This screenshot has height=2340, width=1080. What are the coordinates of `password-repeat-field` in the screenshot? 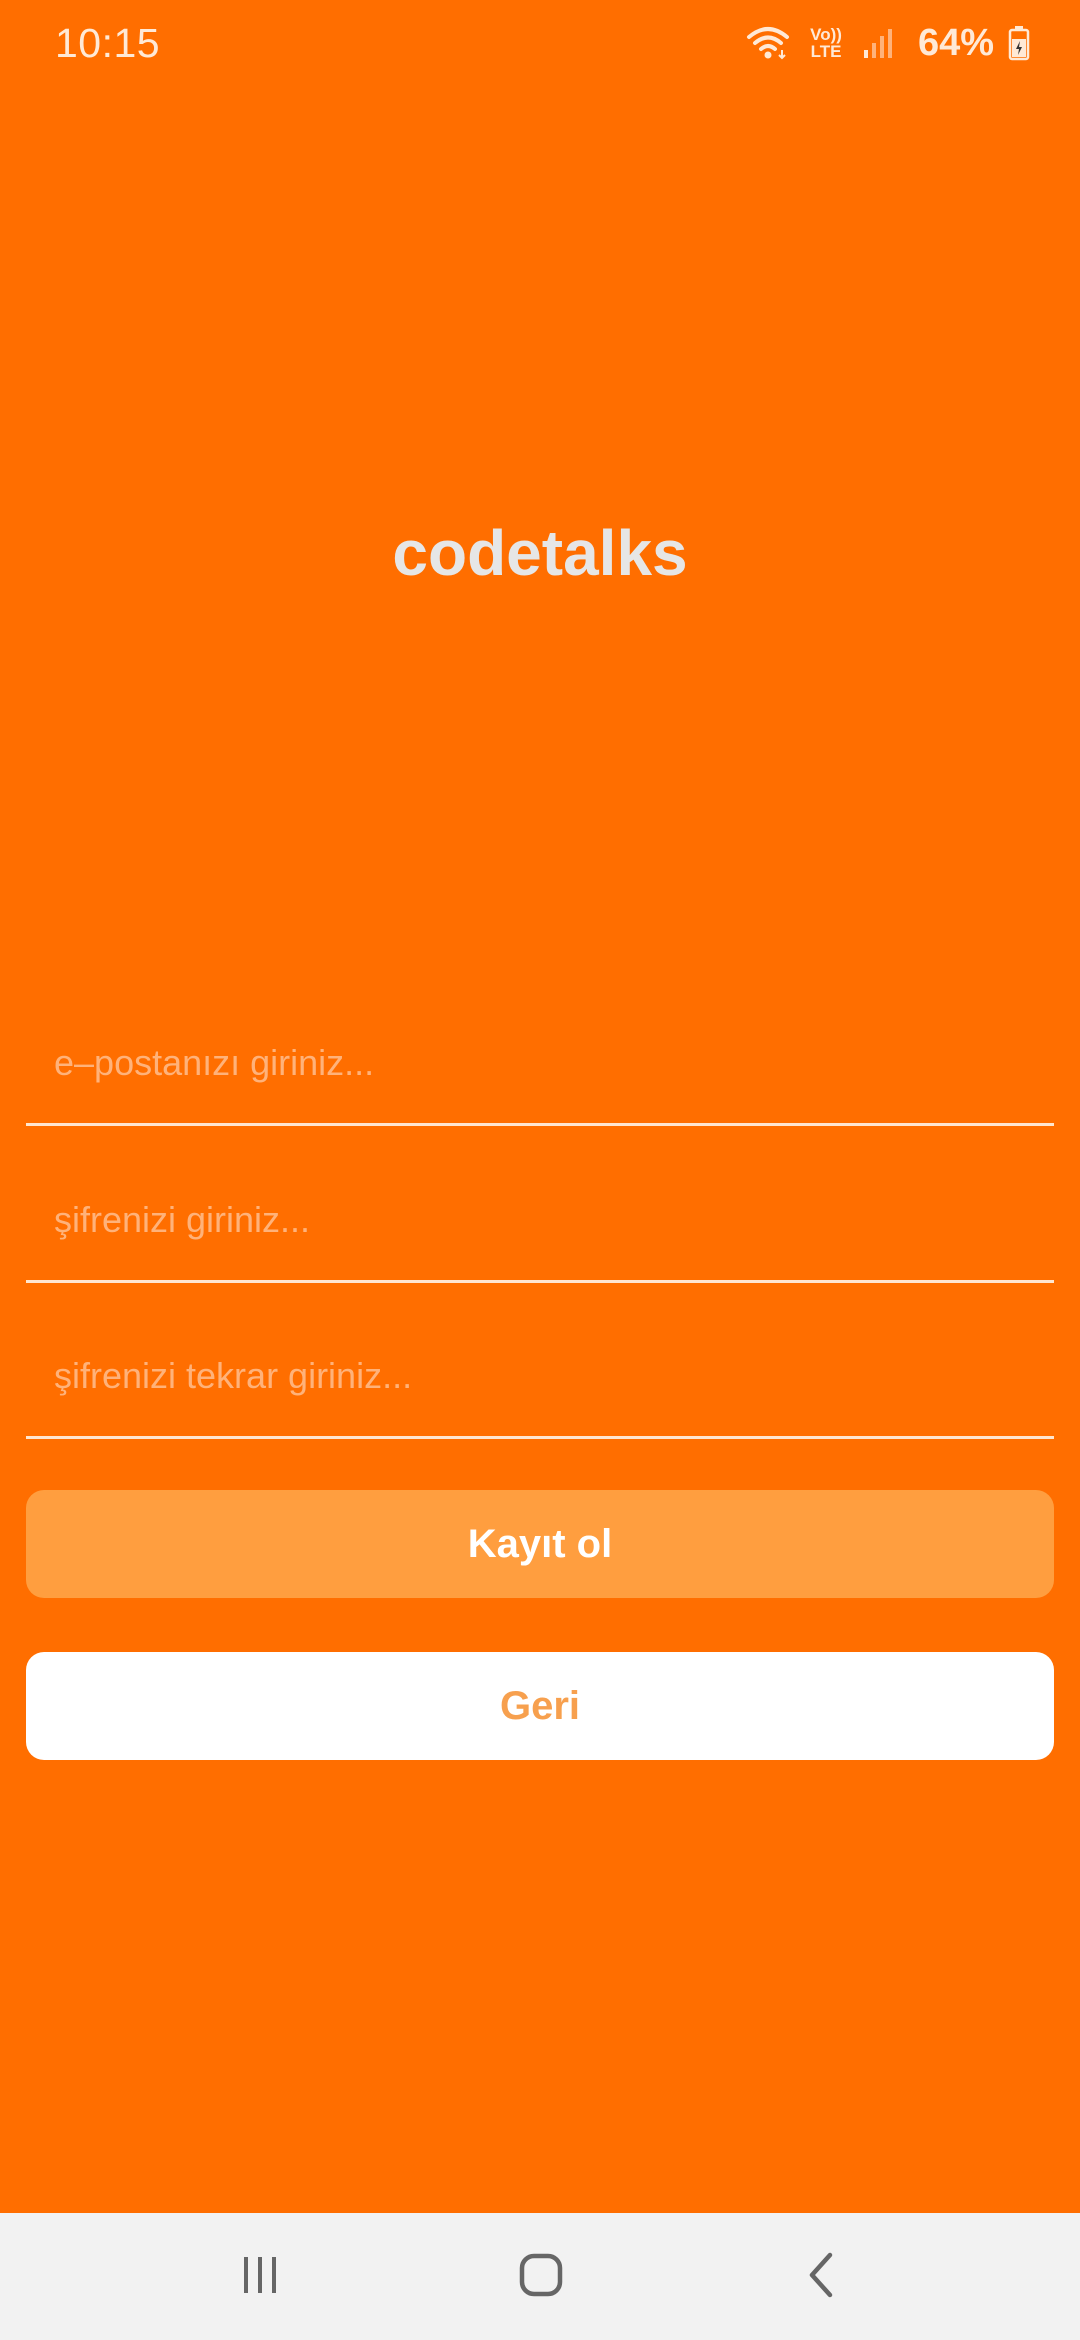 It's located at (540, 1377).